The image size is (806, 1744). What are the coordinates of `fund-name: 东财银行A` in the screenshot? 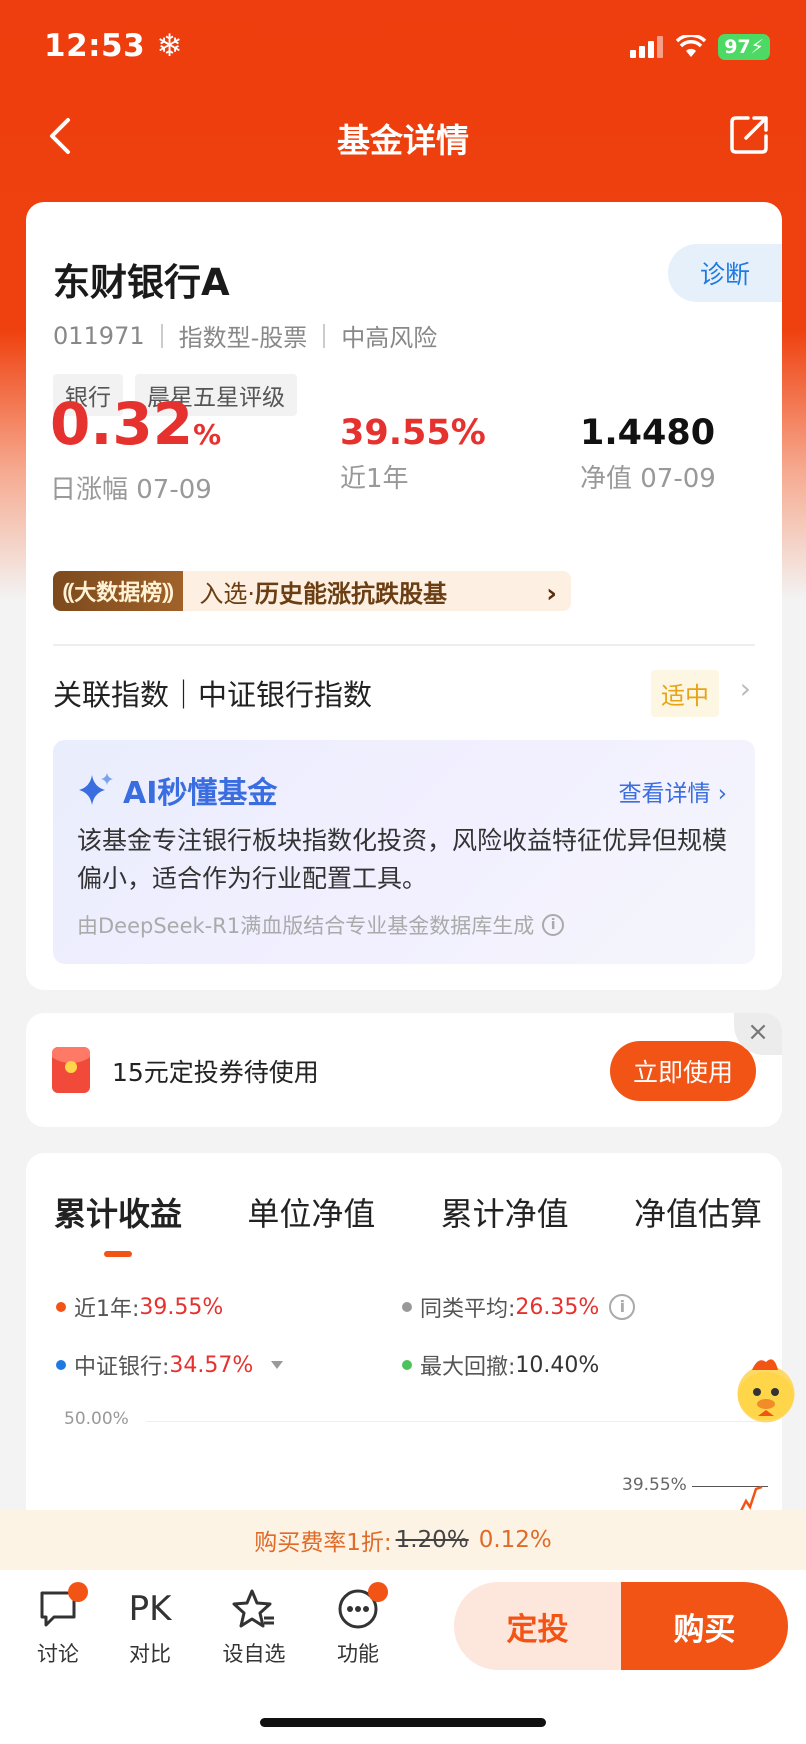 It's located at (141, 282).